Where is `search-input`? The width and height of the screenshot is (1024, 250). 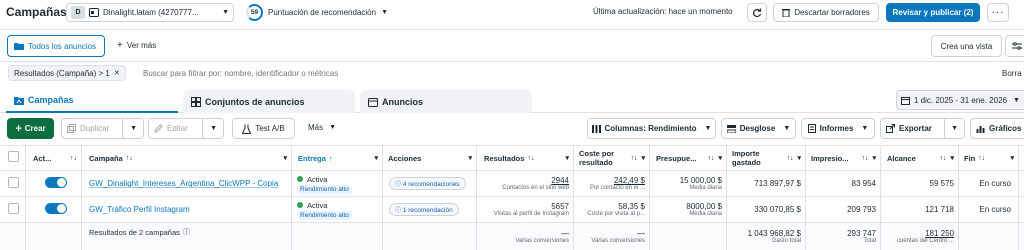
search-input is located at coordinates (293, 73).